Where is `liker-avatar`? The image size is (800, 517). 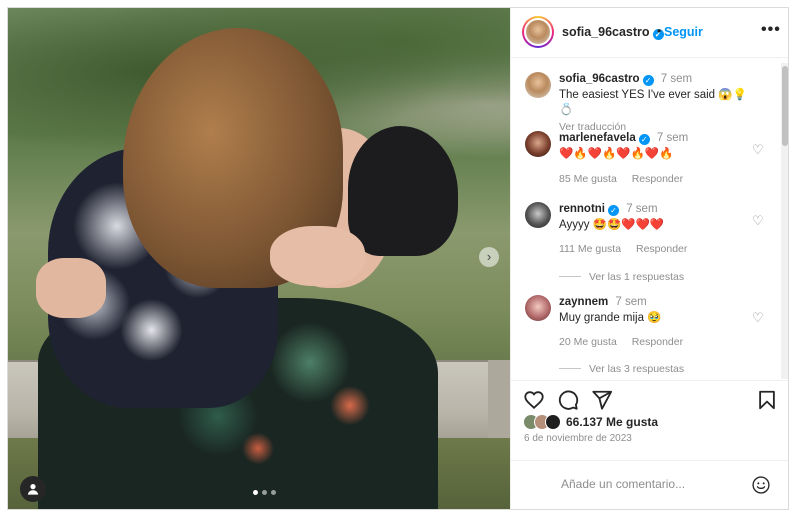
liker-avatar is located at coordinates (553, 422).